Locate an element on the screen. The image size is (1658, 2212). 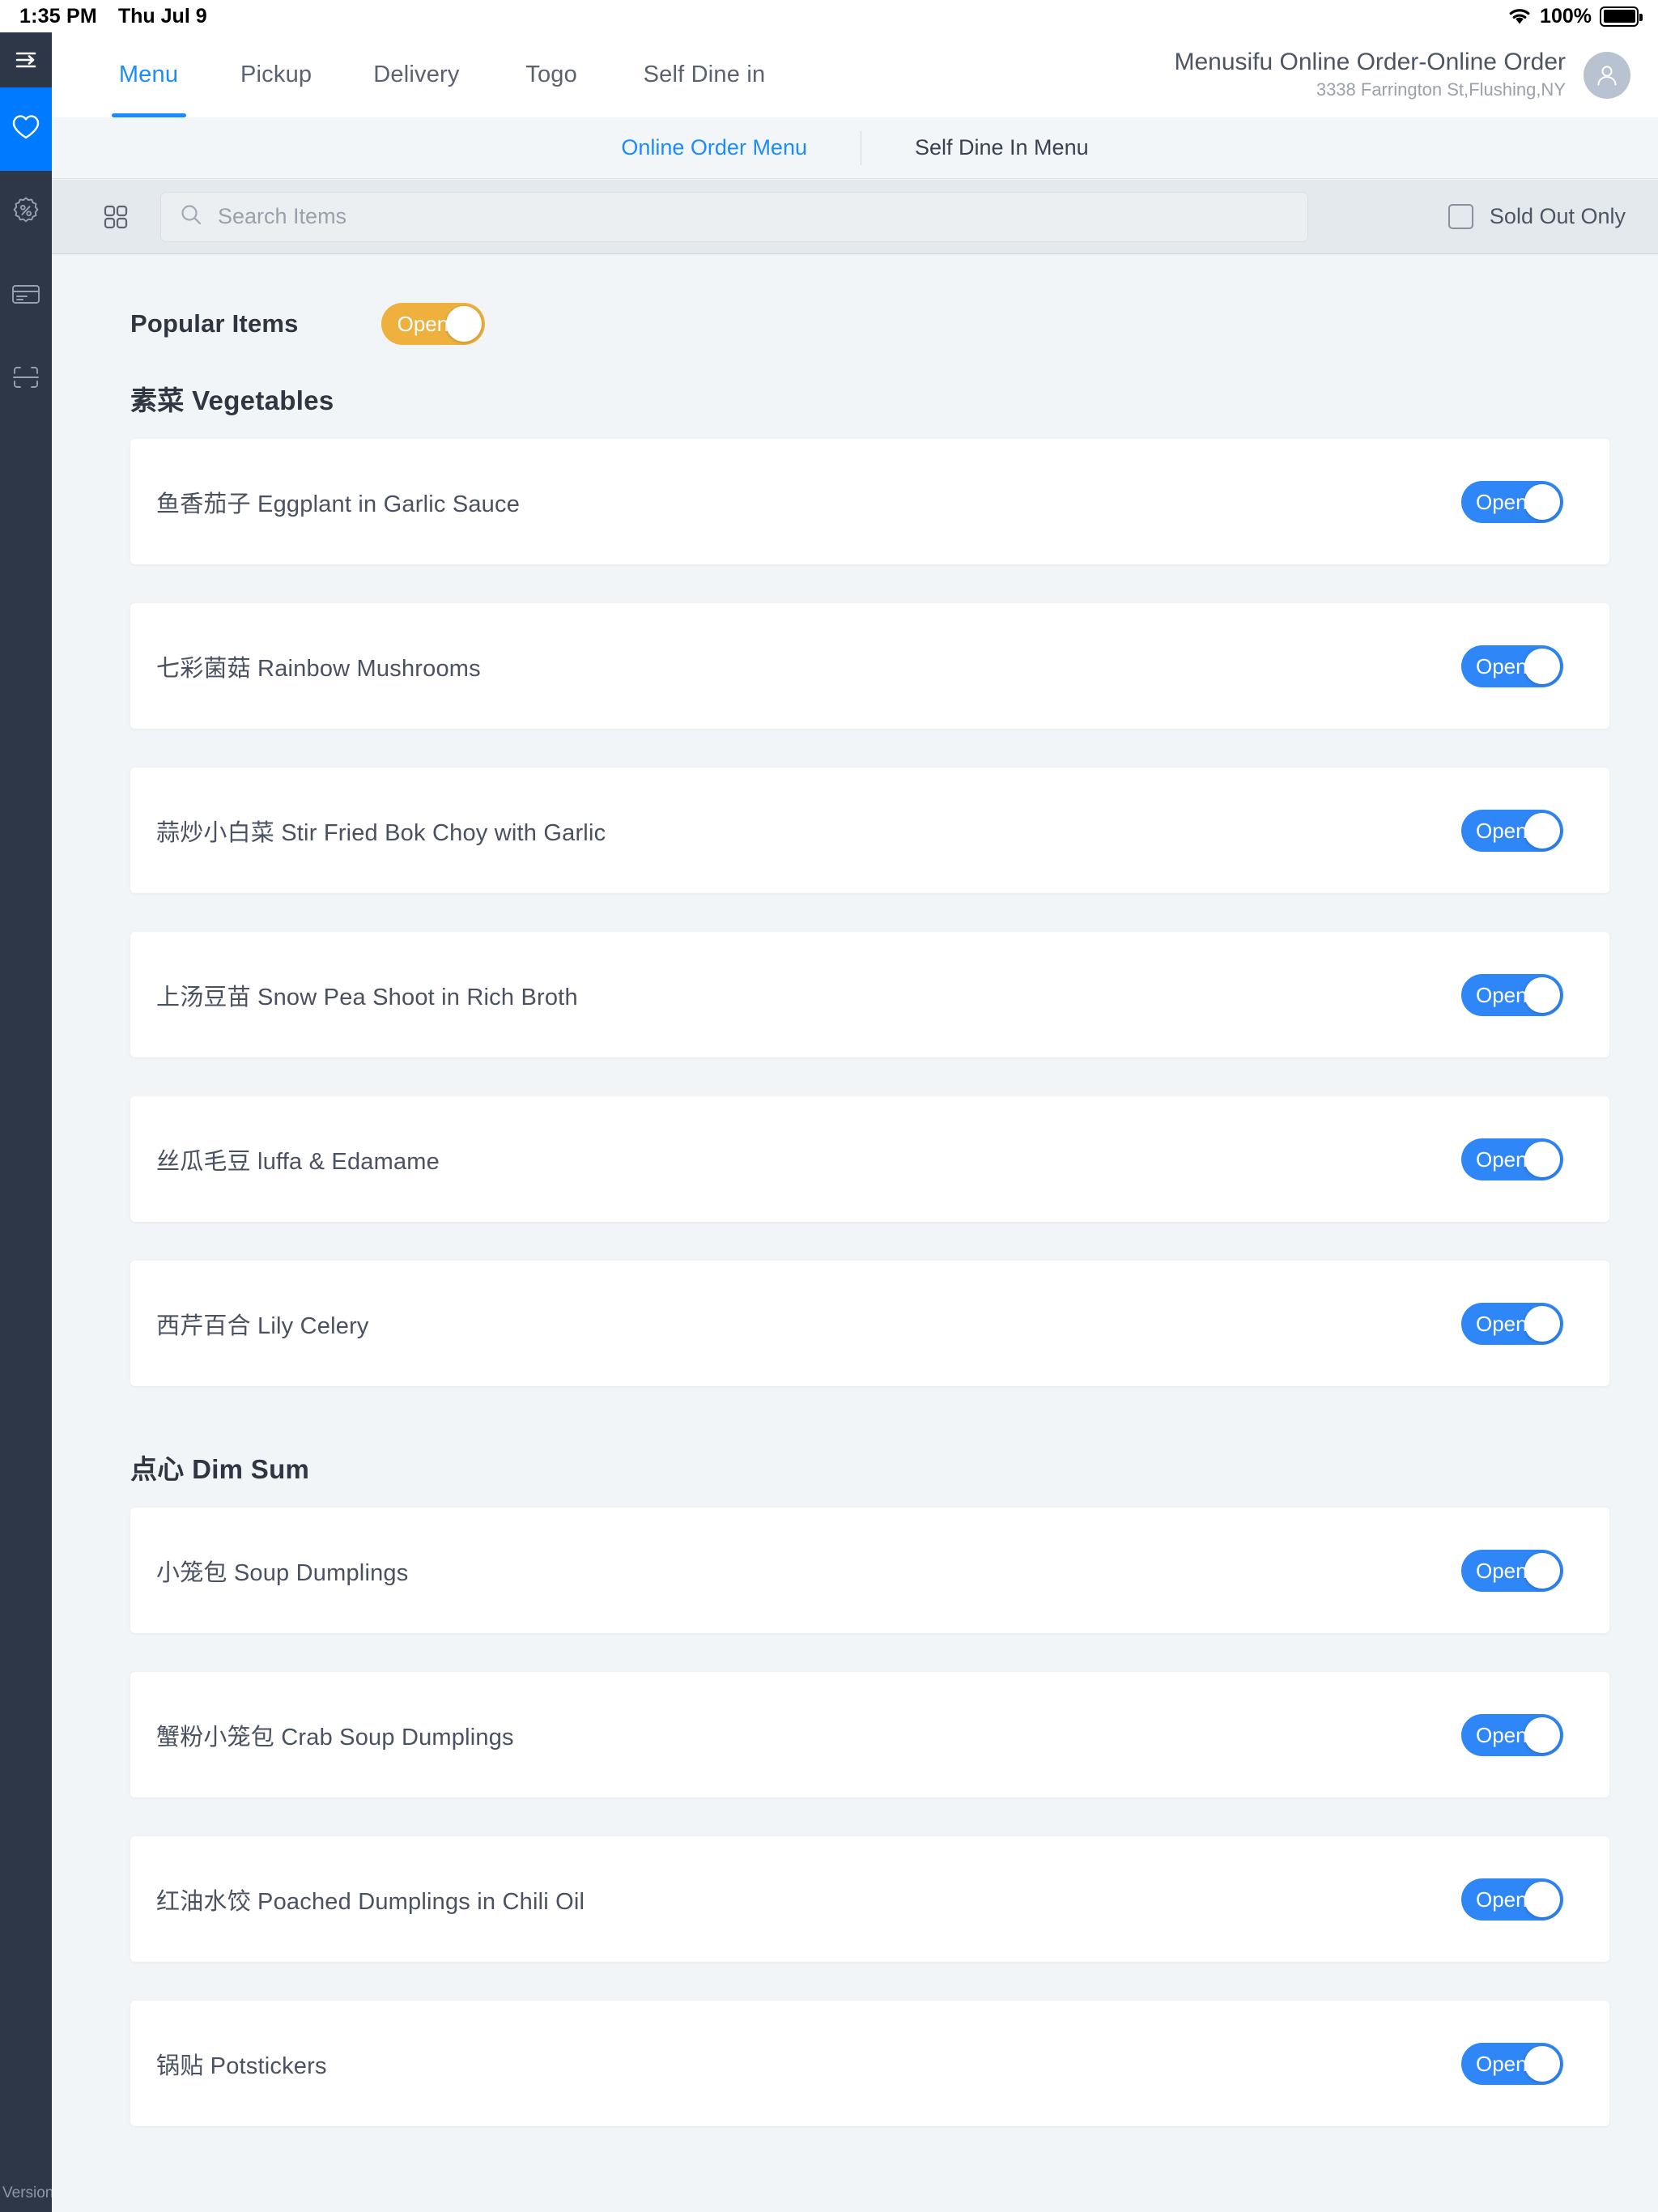
sidebar-item-payments is located at coordinates (26, 296).